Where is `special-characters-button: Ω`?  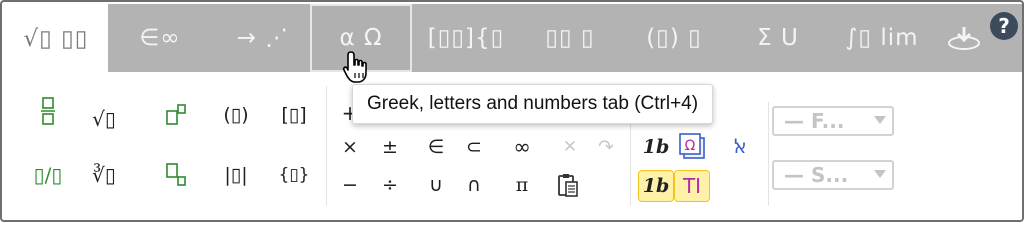 special-characters-button: Ω is located at coordinates (692, 147).